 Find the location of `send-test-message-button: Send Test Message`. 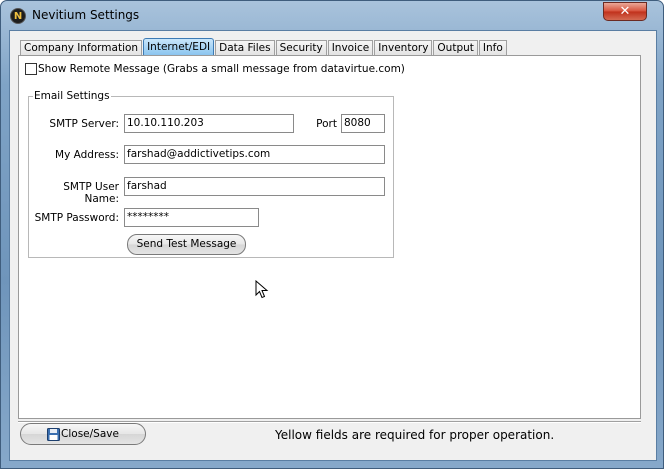

send-test-message-button: Send Test Message is located at coordinates (186, 244).